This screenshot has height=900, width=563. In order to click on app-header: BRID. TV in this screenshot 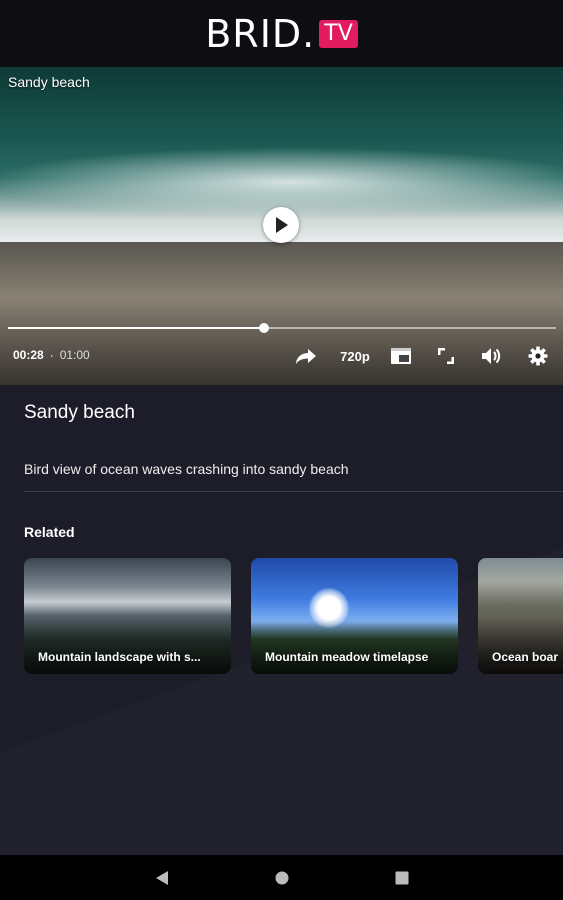, I will do `click(281, 33)`.